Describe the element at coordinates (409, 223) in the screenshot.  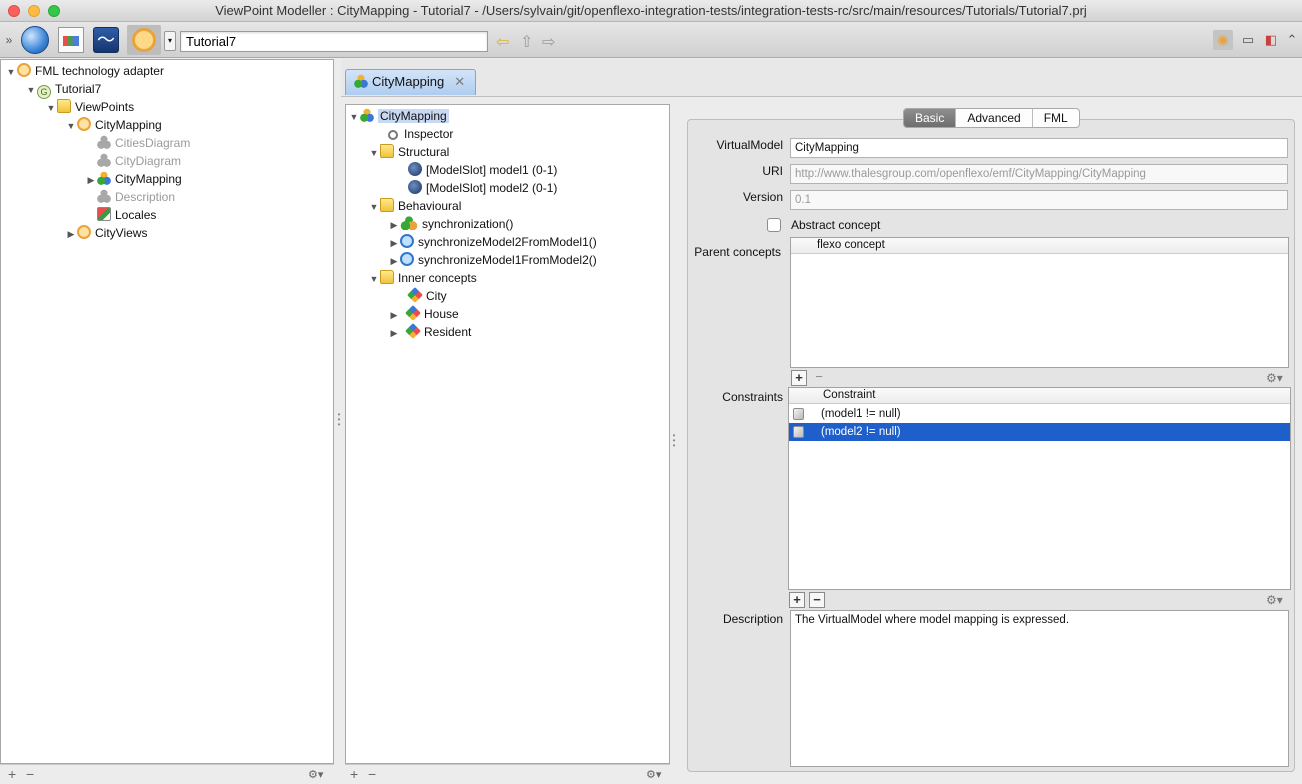
I see `synchronization-icon` at that location.